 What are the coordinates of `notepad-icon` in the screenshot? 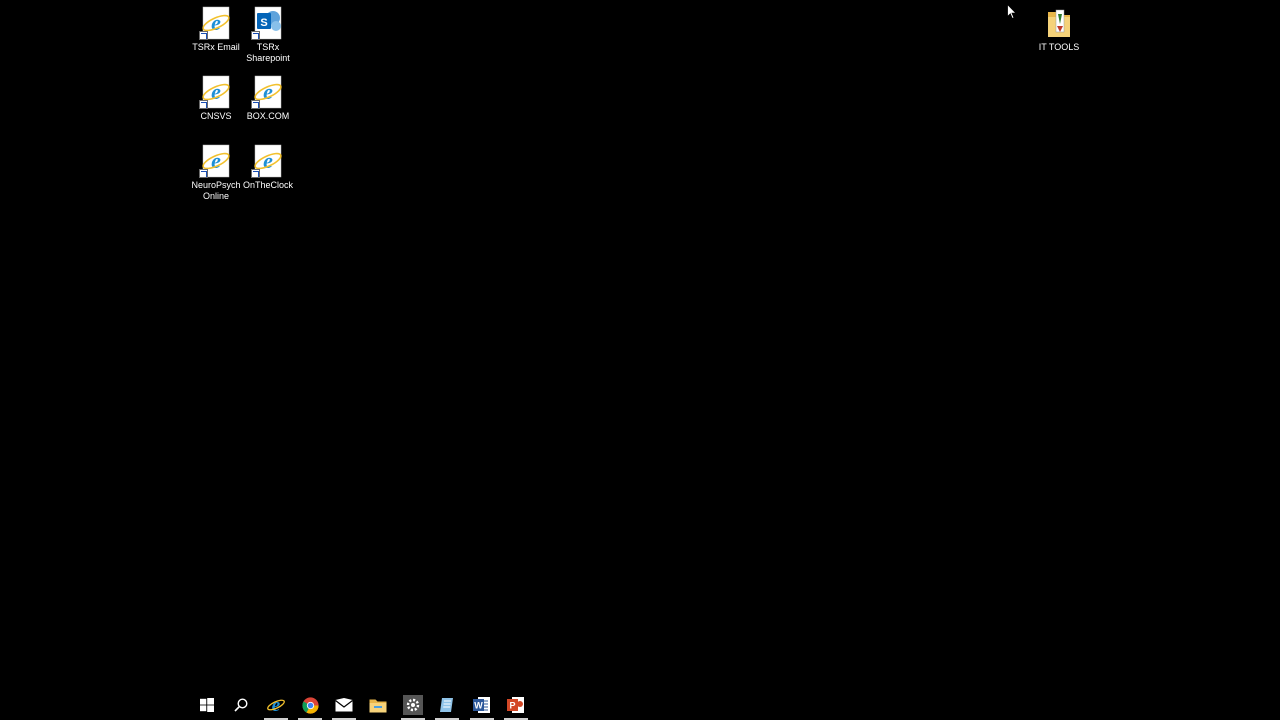 It's located at (446, 705).